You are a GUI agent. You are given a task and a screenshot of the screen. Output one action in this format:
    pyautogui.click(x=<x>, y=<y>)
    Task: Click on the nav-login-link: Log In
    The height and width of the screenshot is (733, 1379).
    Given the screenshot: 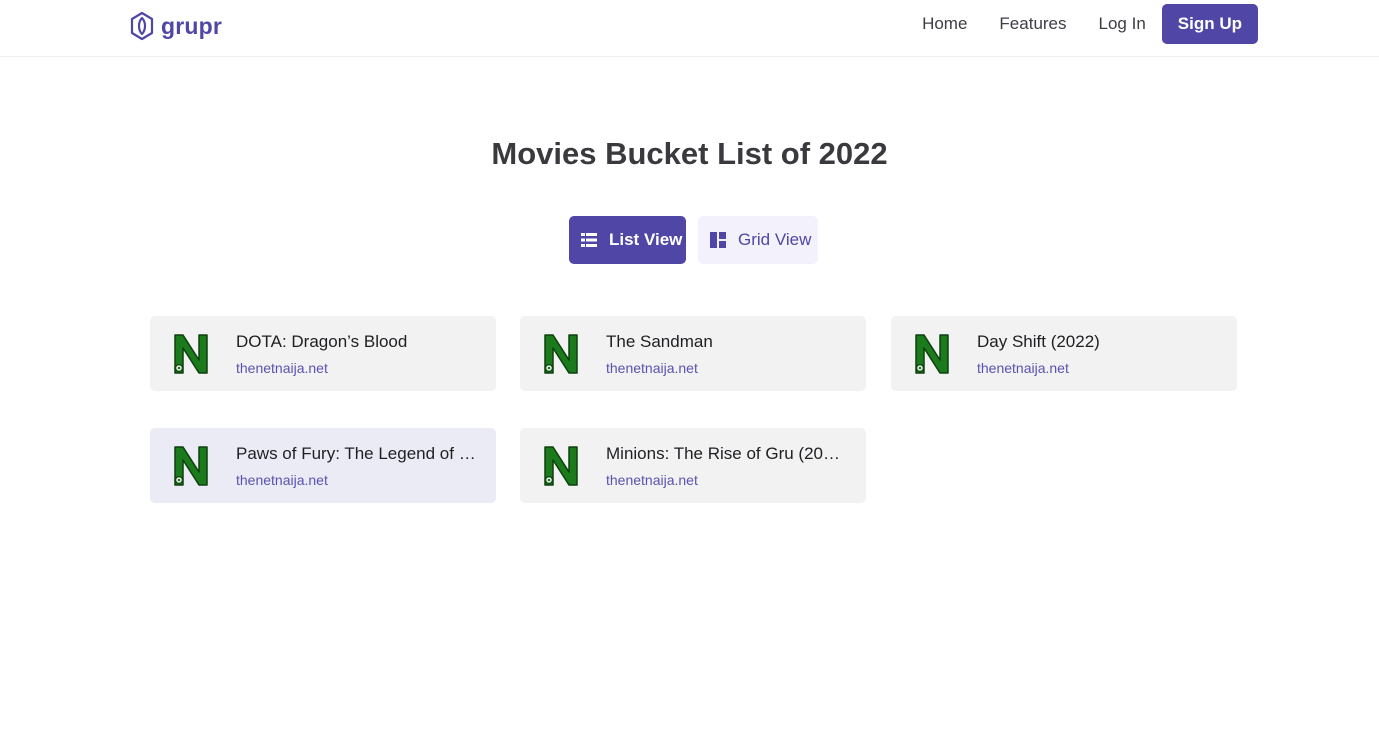 What is the action you would take?
    pyautogui.click(x=1122, y=24)
    